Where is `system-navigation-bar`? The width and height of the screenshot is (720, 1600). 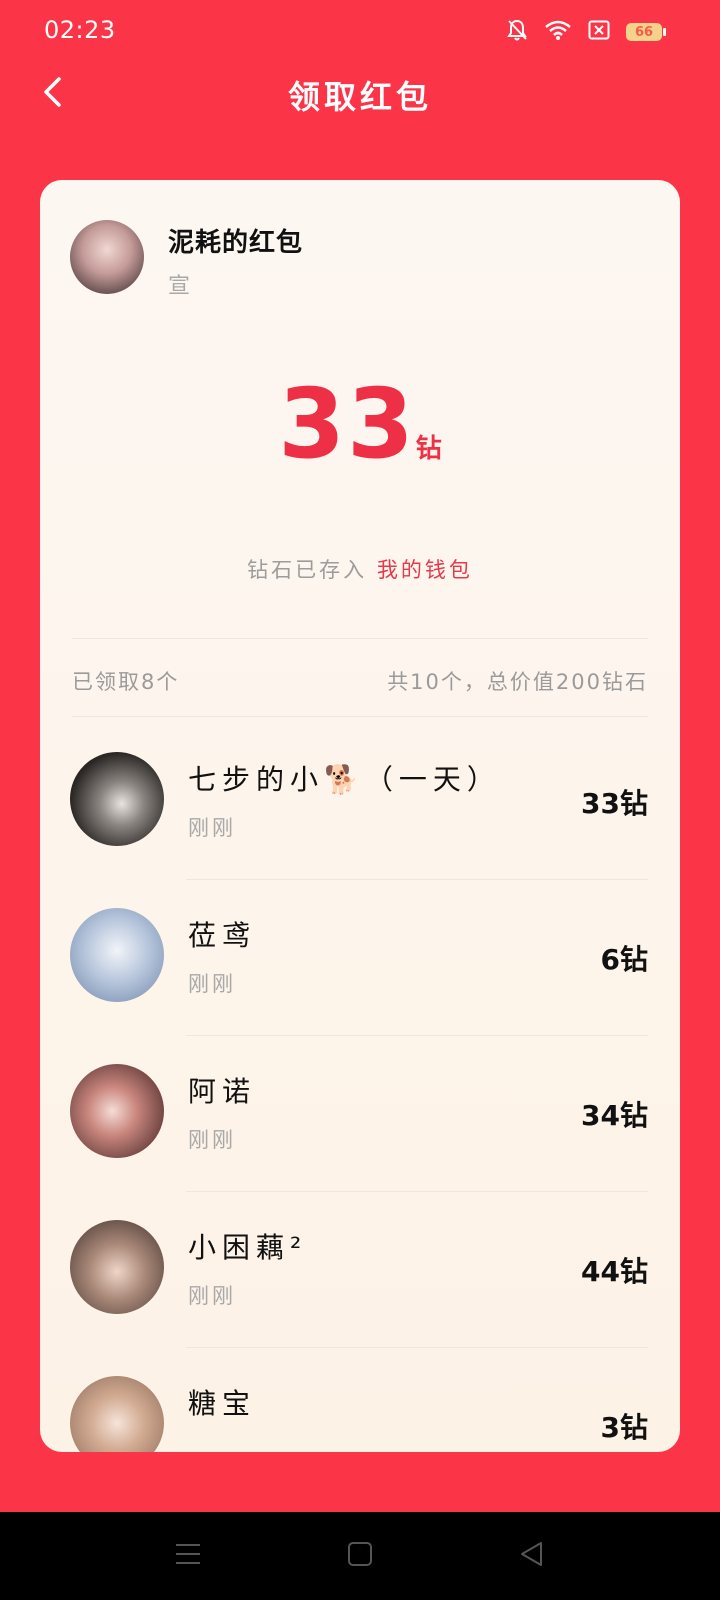 system-navigation-bar is located at coordinates (360, 1556).